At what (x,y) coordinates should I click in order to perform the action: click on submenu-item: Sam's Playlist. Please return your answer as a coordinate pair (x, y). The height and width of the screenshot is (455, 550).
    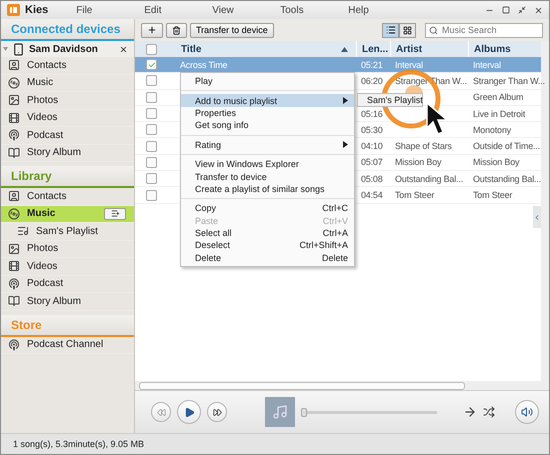
    Looking at the image, I should click on (390, 100).